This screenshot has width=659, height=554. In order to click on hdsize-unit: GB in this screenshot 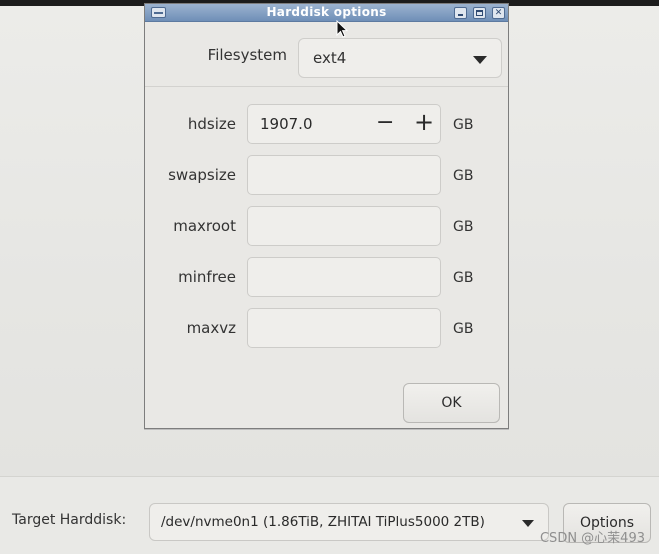, I will do `click(463, 125)`.